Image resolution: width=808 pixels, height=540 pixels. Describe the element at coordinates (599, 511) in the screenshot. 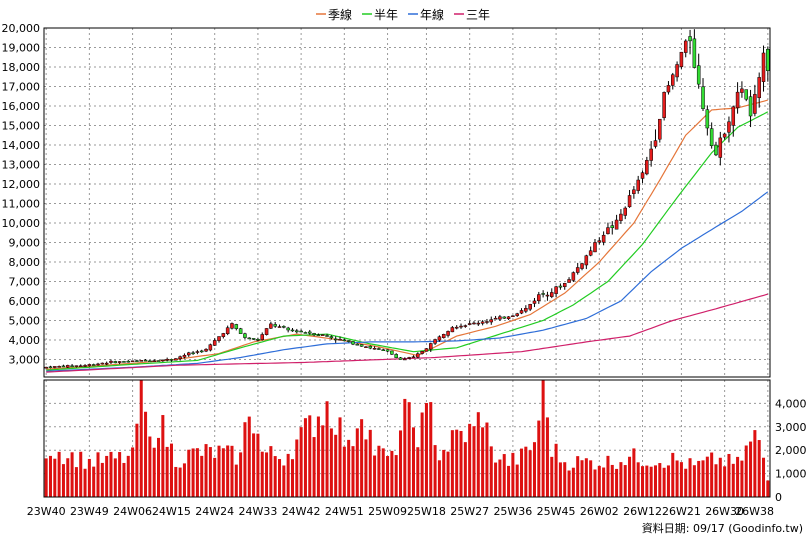

I see `x-tick-label: 26W02` at that location.